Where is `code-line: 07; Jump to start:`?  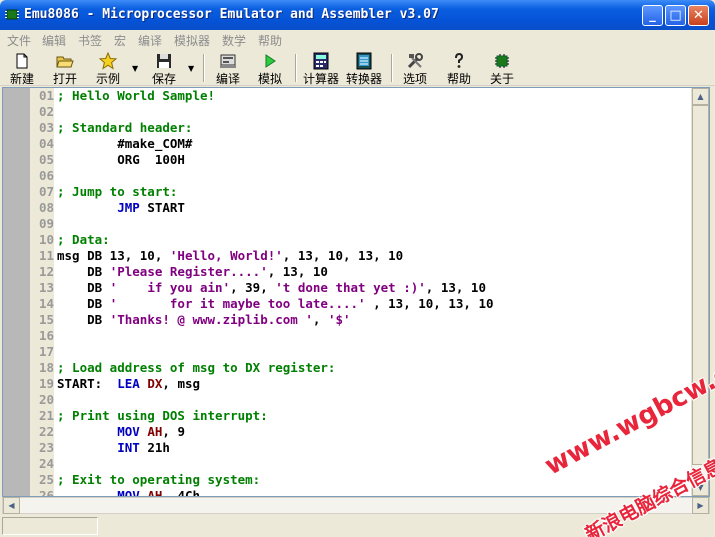
code-line: 07; Jump to start: is located at coordinates (360, 192).